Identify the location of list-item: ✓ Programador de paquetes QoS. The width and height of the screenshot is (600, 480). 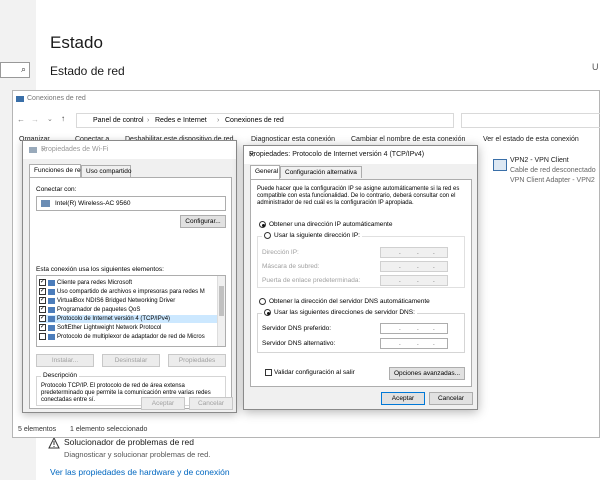
(89, 310).